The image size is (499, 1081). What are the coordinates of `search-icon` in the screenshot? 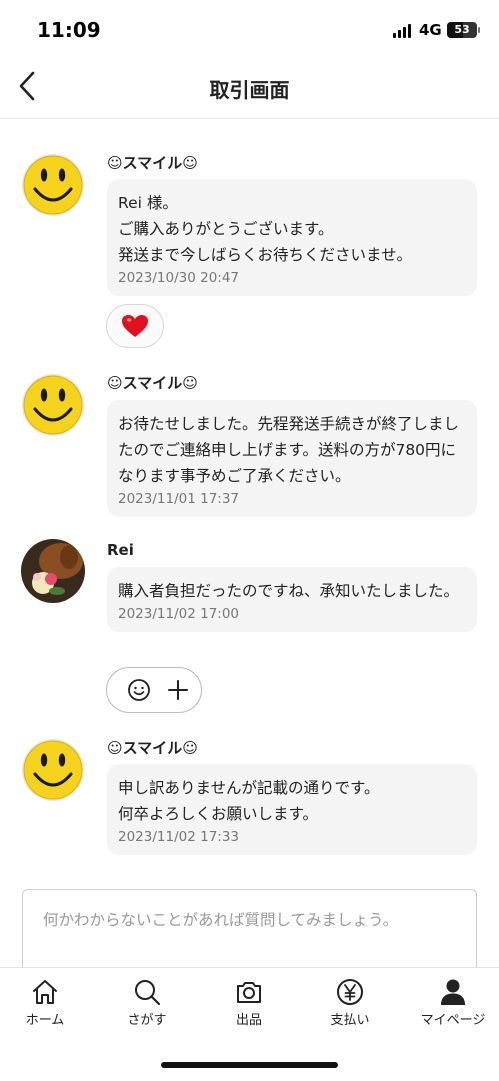 It's located at (148, 993).